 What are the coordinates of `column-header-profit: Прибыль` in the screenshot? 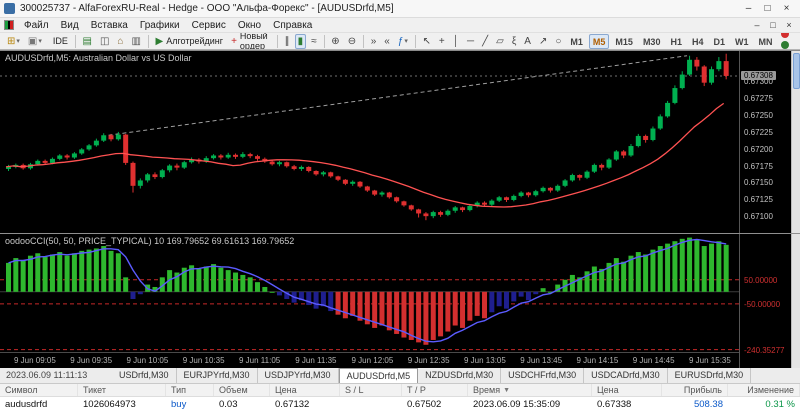 It's located at (695, 390).